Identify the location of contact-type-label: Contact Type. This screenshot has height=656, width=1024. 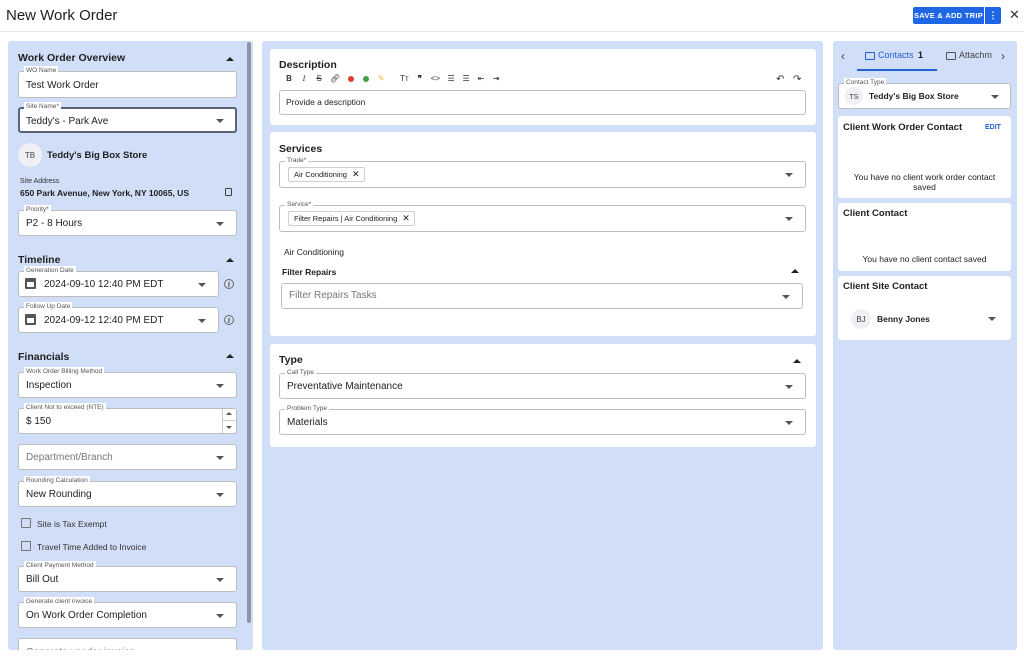
(865, 82).